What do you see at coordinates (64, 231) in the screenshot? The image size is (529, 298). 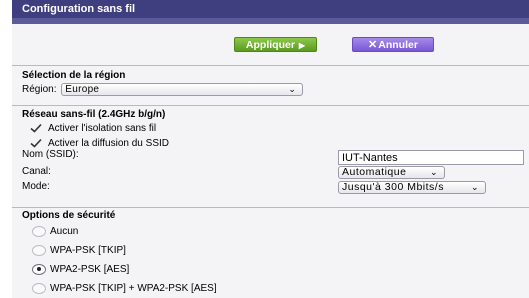 I see `security-option-label: Aucun` at bounding box center [64, 231].